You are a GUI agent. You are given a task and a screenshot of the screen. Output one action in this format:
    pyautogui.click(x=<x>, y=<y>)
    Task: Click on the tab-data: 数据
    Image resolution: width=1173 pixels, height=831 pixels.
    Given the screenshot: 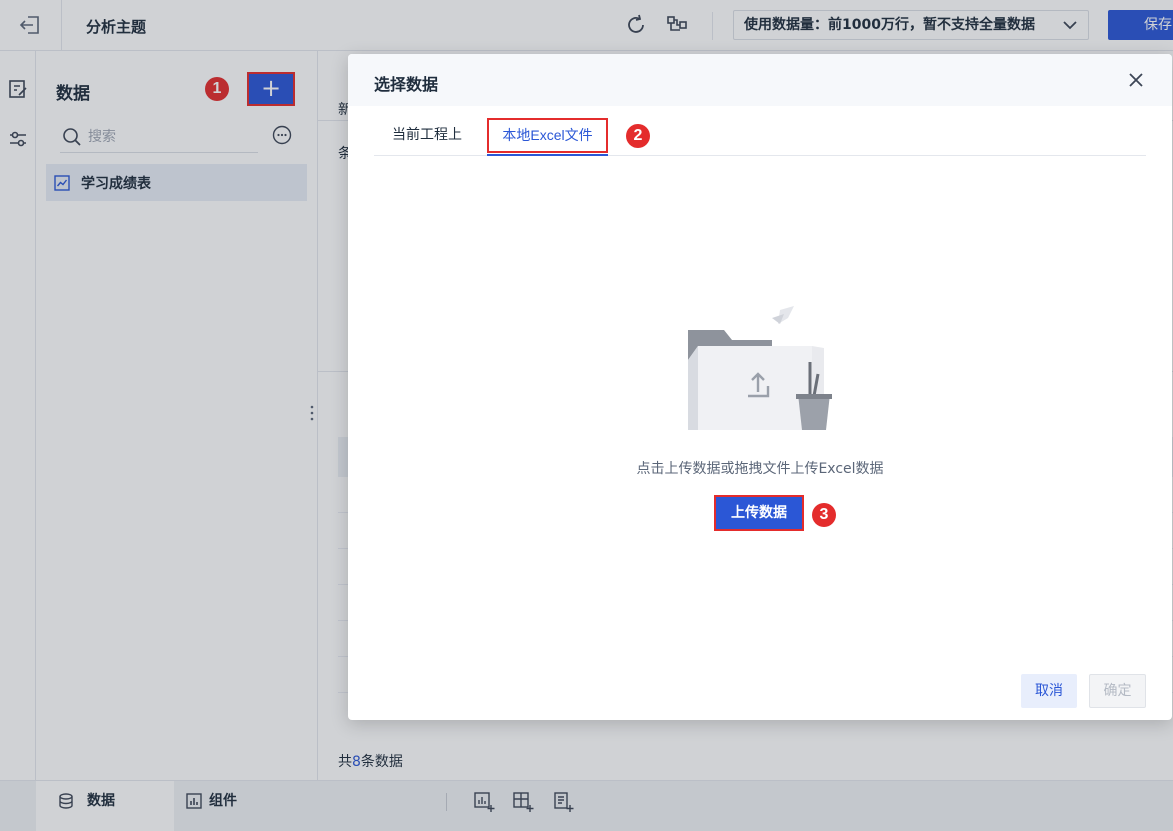 What is the action you would take?
    pyautogui.click(x=105, y=806)
    